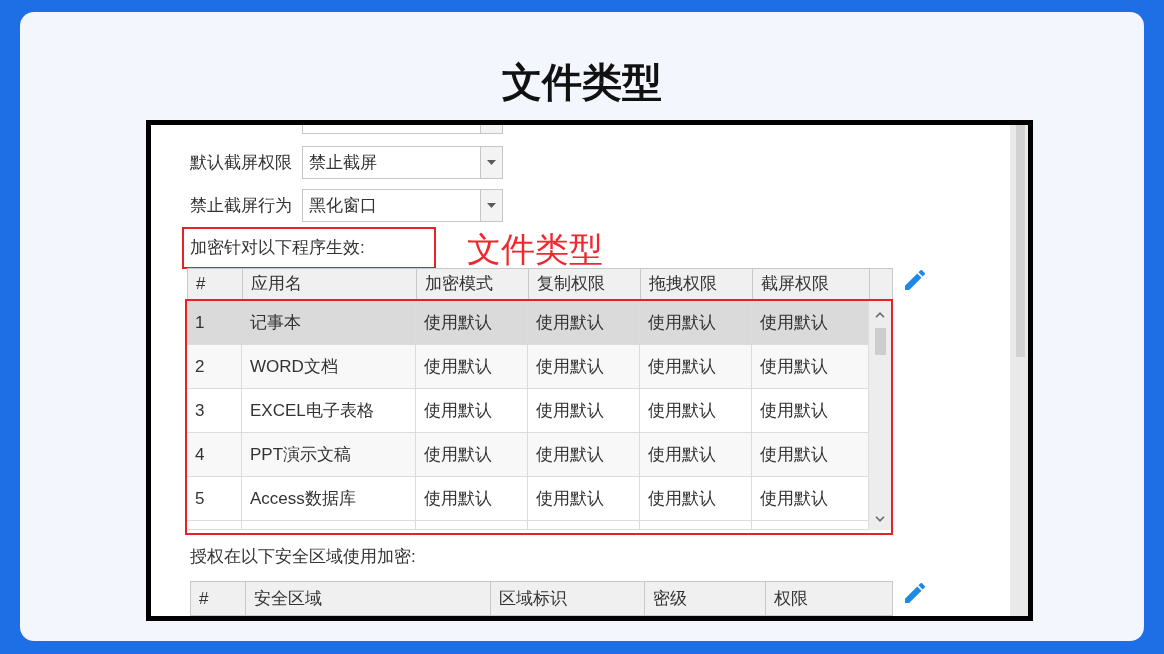 Image resolution: width=1164 pixels, height=654 pixels. What do you see at coordinates (568, 598) in the screenshot?
I see `column-header: 区域标识` at bounding box center [568, 598].